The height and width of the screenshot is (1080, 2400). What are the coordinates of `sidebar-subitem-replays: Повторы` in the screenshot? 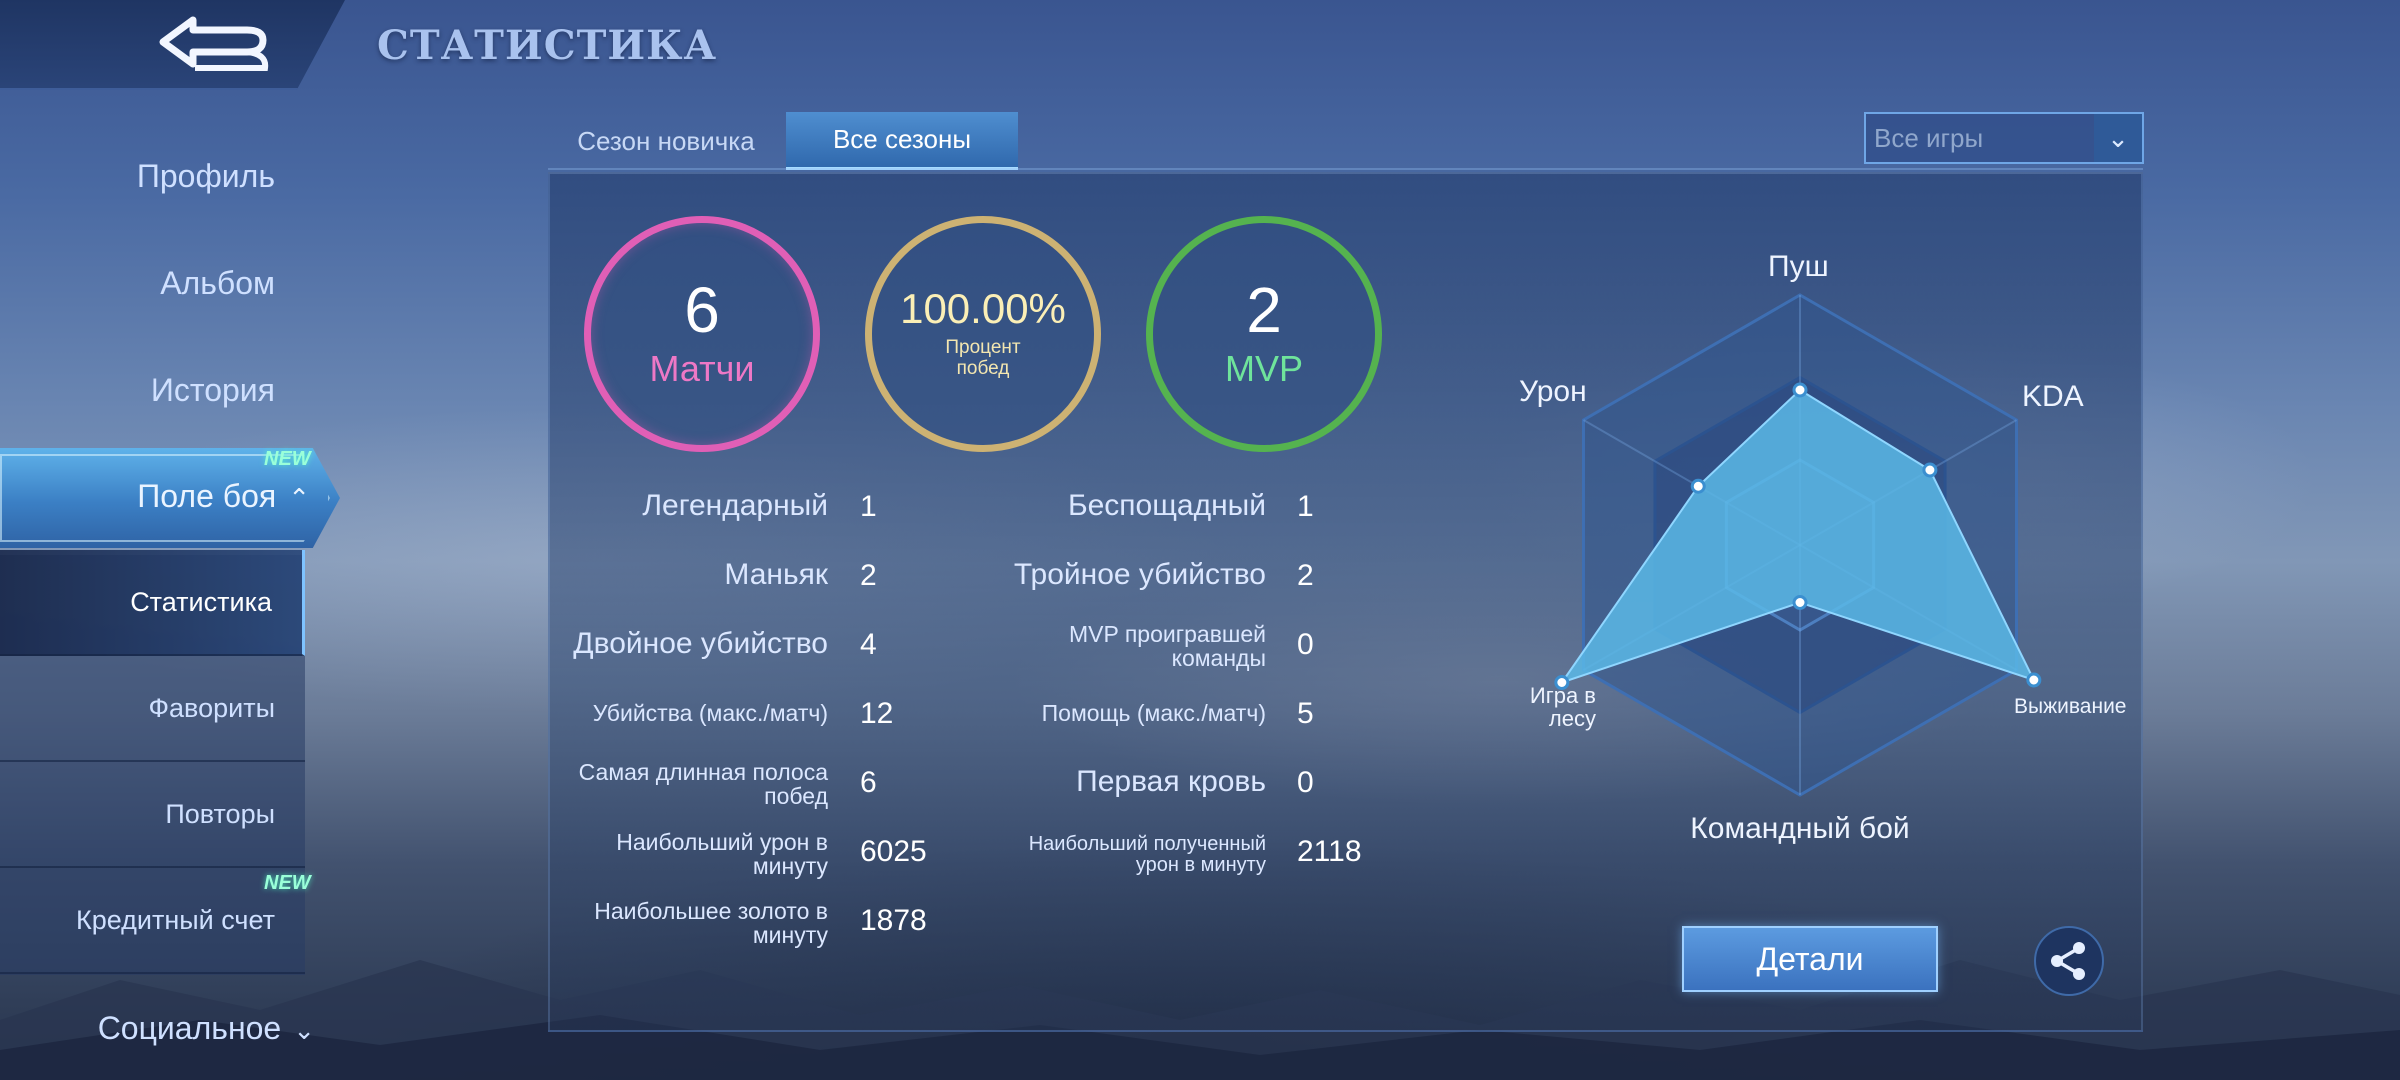 It's located at (152, 815).